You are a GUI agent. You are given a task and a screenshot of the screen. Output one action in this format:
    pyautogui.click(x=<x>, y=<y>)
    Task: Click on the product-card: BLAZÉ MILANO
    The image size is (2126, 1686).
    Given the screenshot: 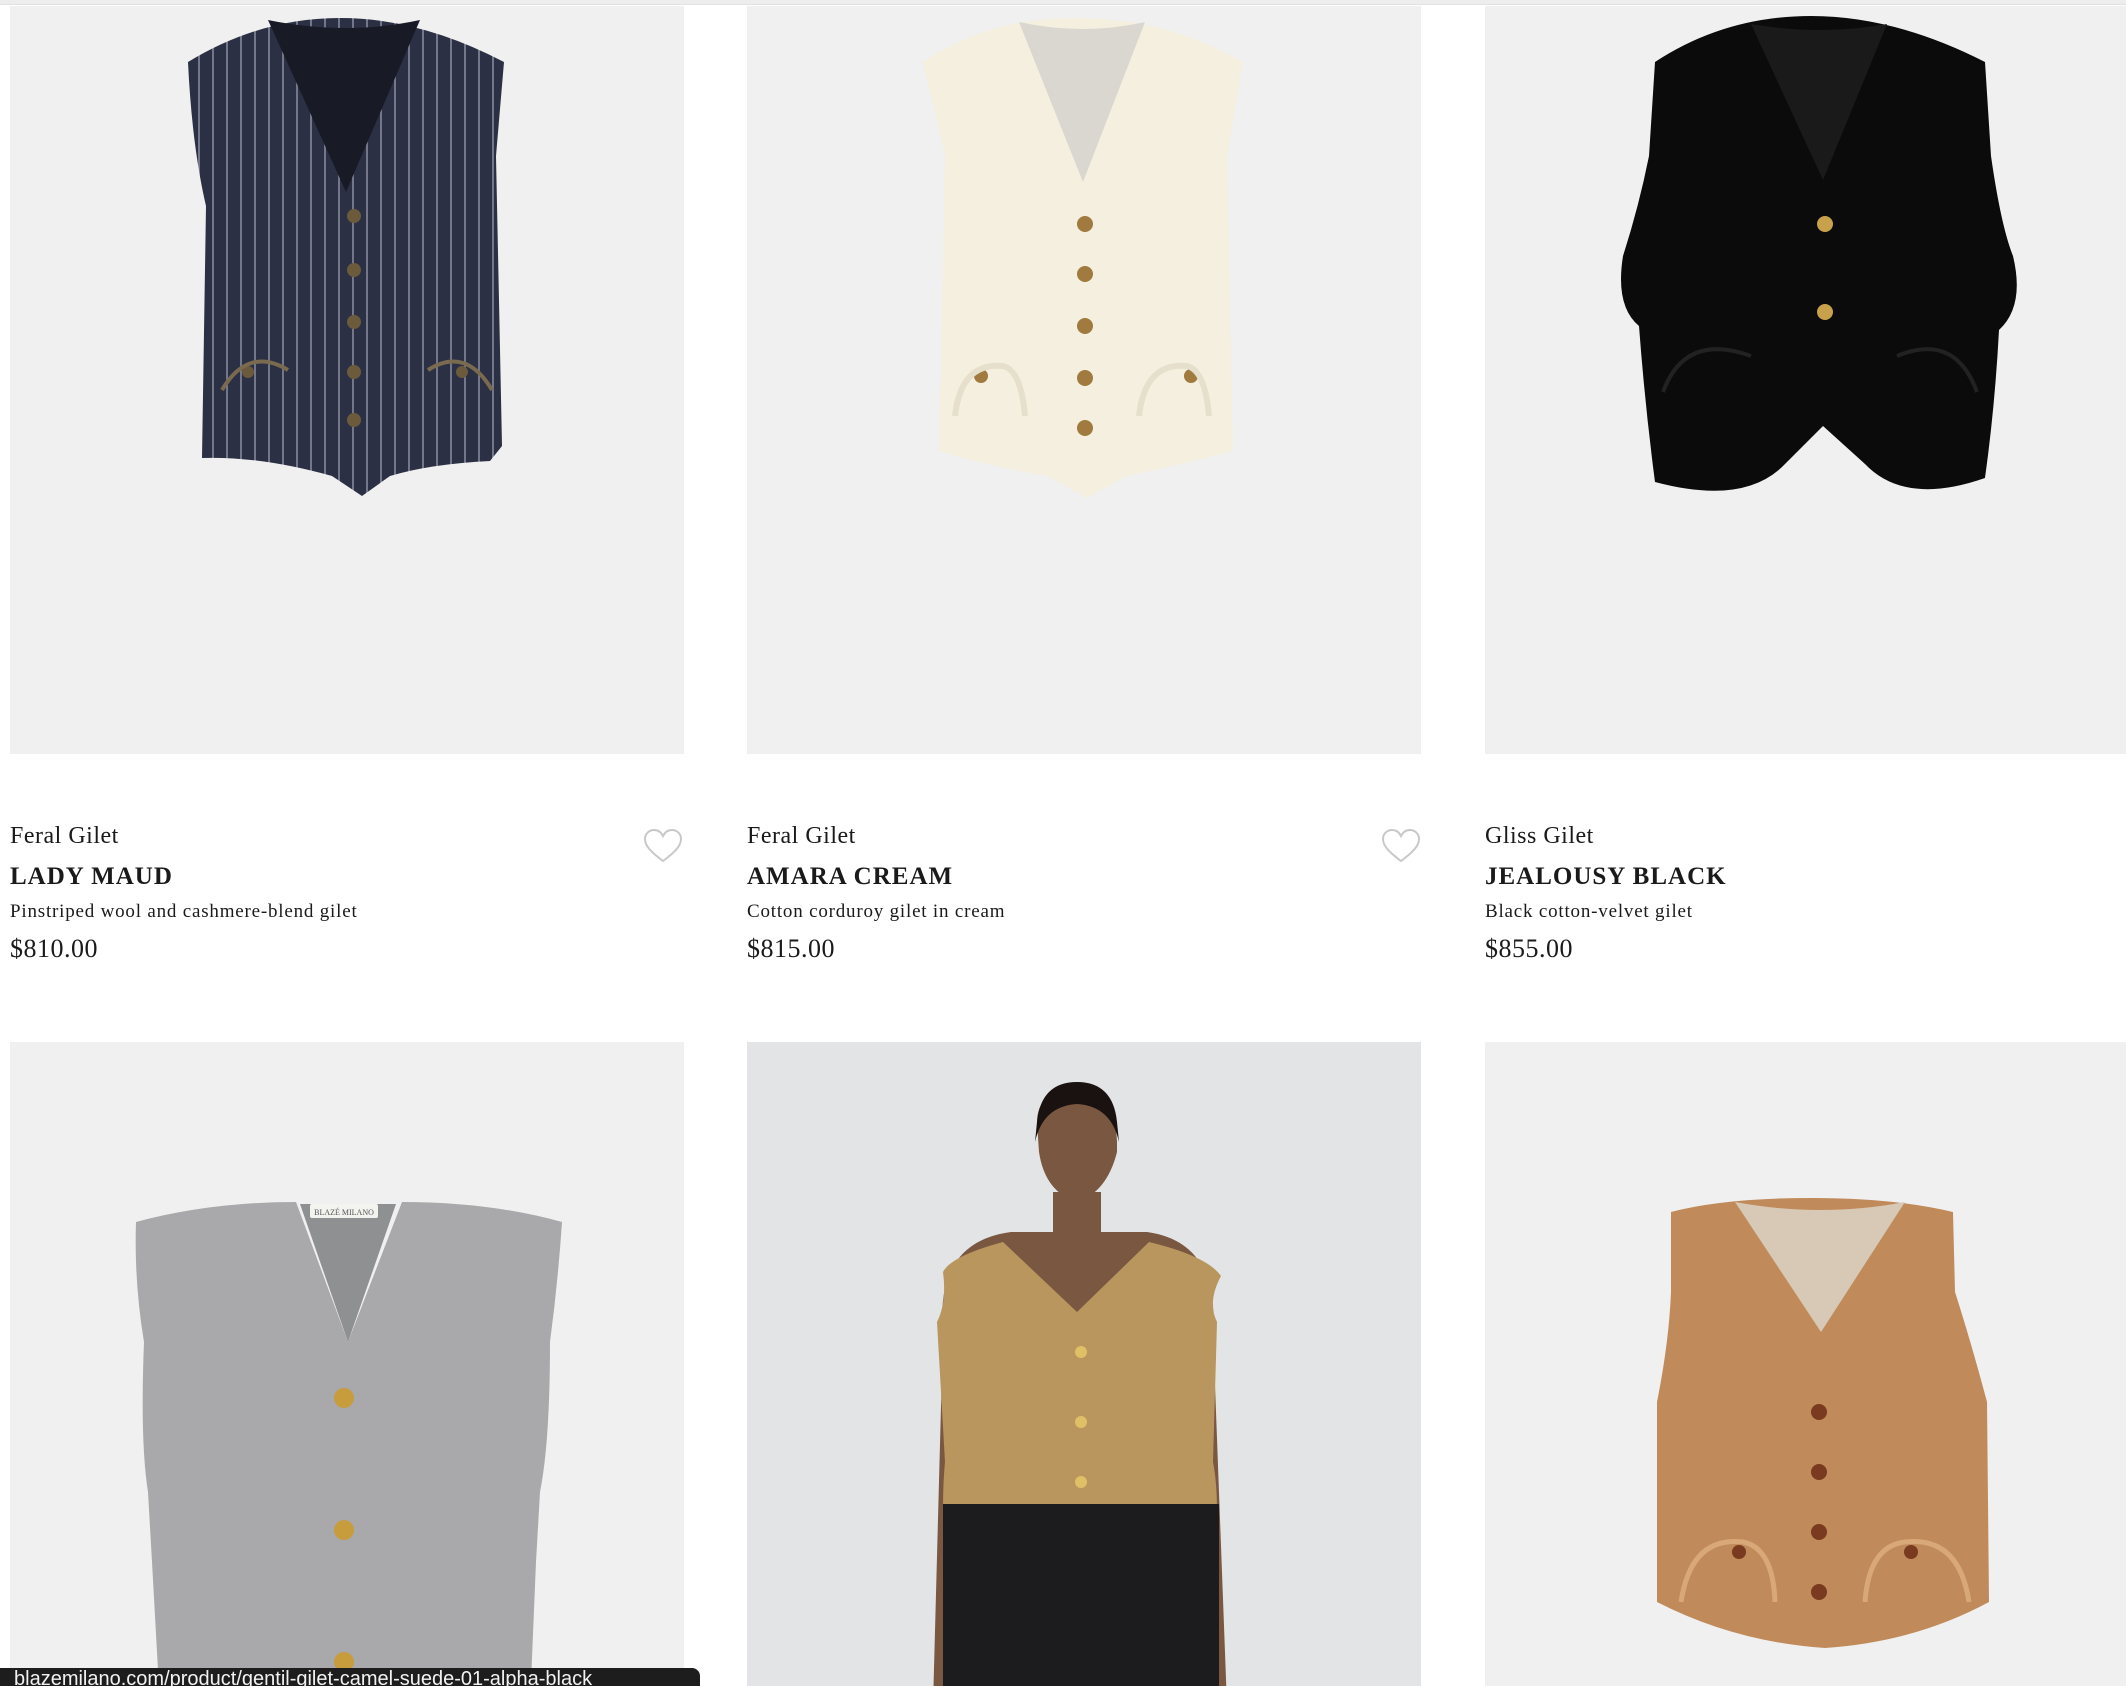 What is the action you would take?
    pyautogui.click(x=347, y=1364)
    